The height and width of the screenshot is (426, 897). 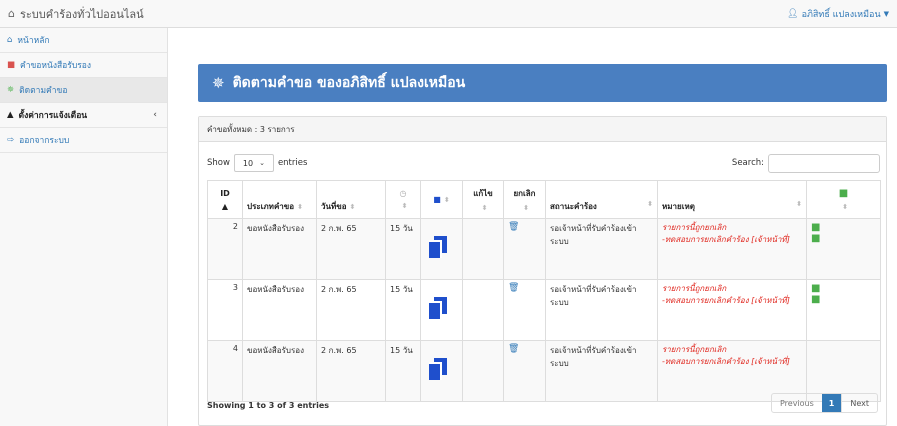 What do you see at coordinates (747, 163) in the screenshot?
I see `search-label: Search:` at bounding box center [747, 163].